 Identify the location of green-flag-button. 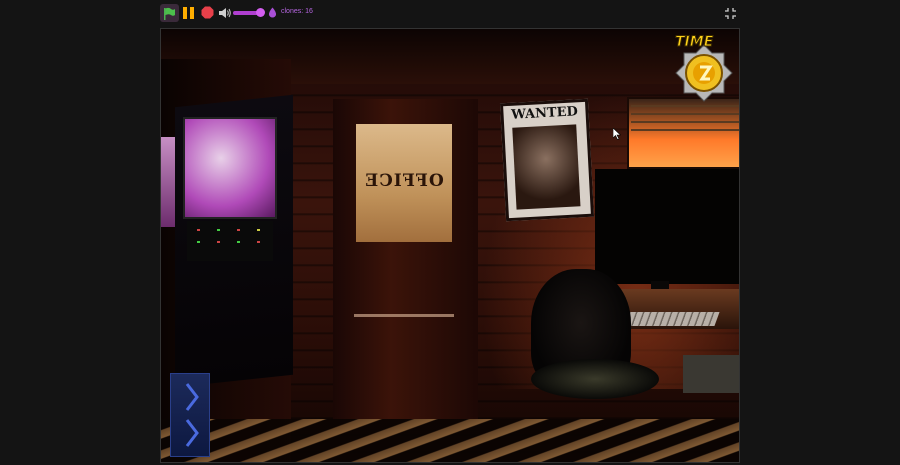
(169, 13).